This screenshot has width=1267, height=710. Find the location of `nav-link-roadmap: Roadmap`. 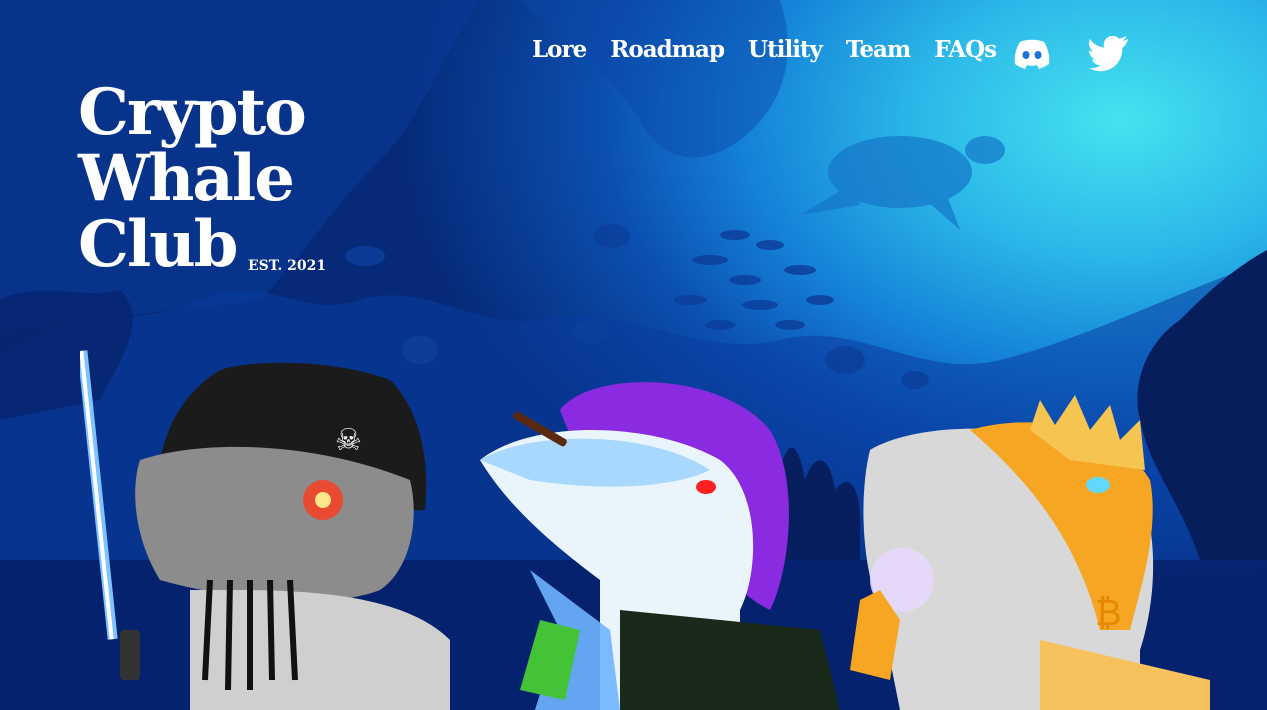

nav-link-roadmap: Roadmap is located at coordinates (667, 49).